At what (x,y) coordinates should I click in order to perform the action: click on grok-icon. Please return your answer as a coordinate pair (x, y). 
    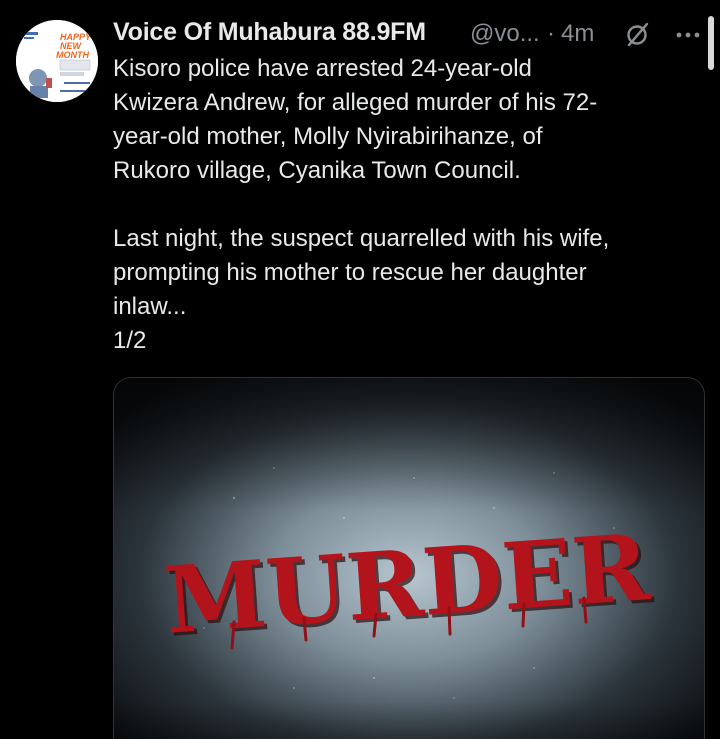
    Looking at the image, I should click on (638, 35).